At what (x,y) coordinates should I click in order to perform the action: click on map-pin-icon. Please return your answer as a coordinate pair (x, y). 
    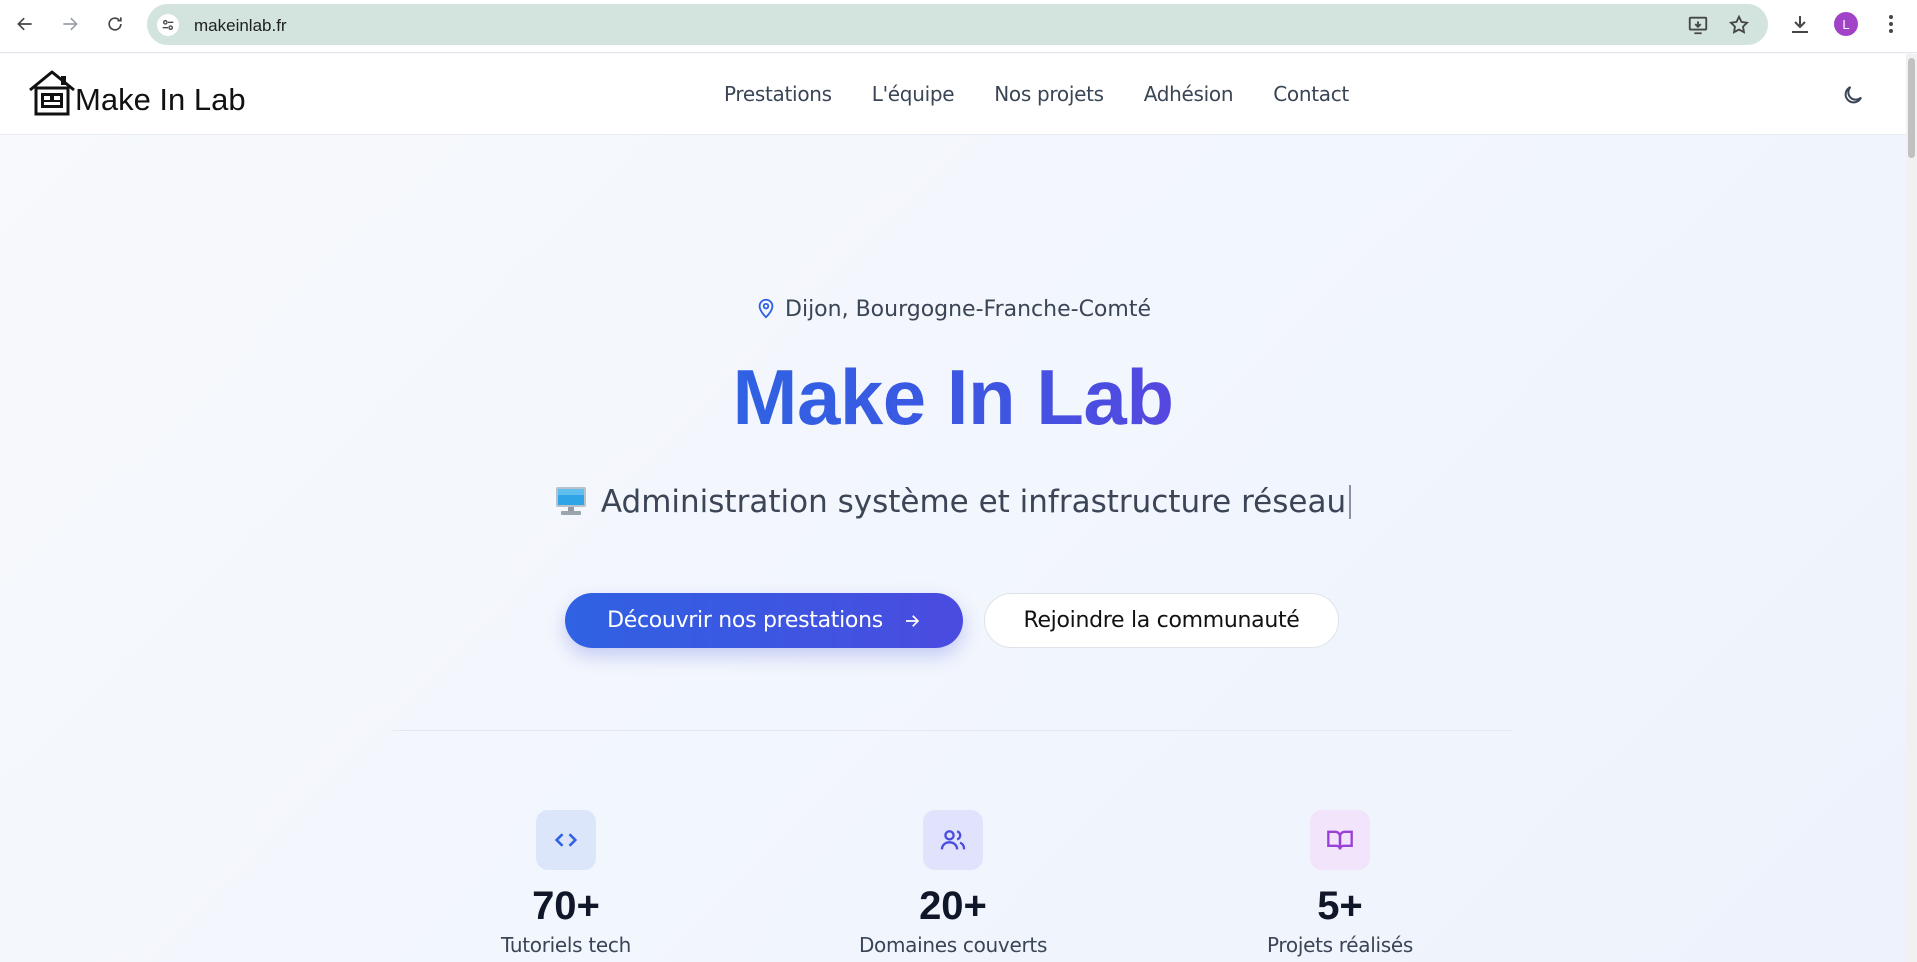
    Looking at the image, I should click on (766, 308).